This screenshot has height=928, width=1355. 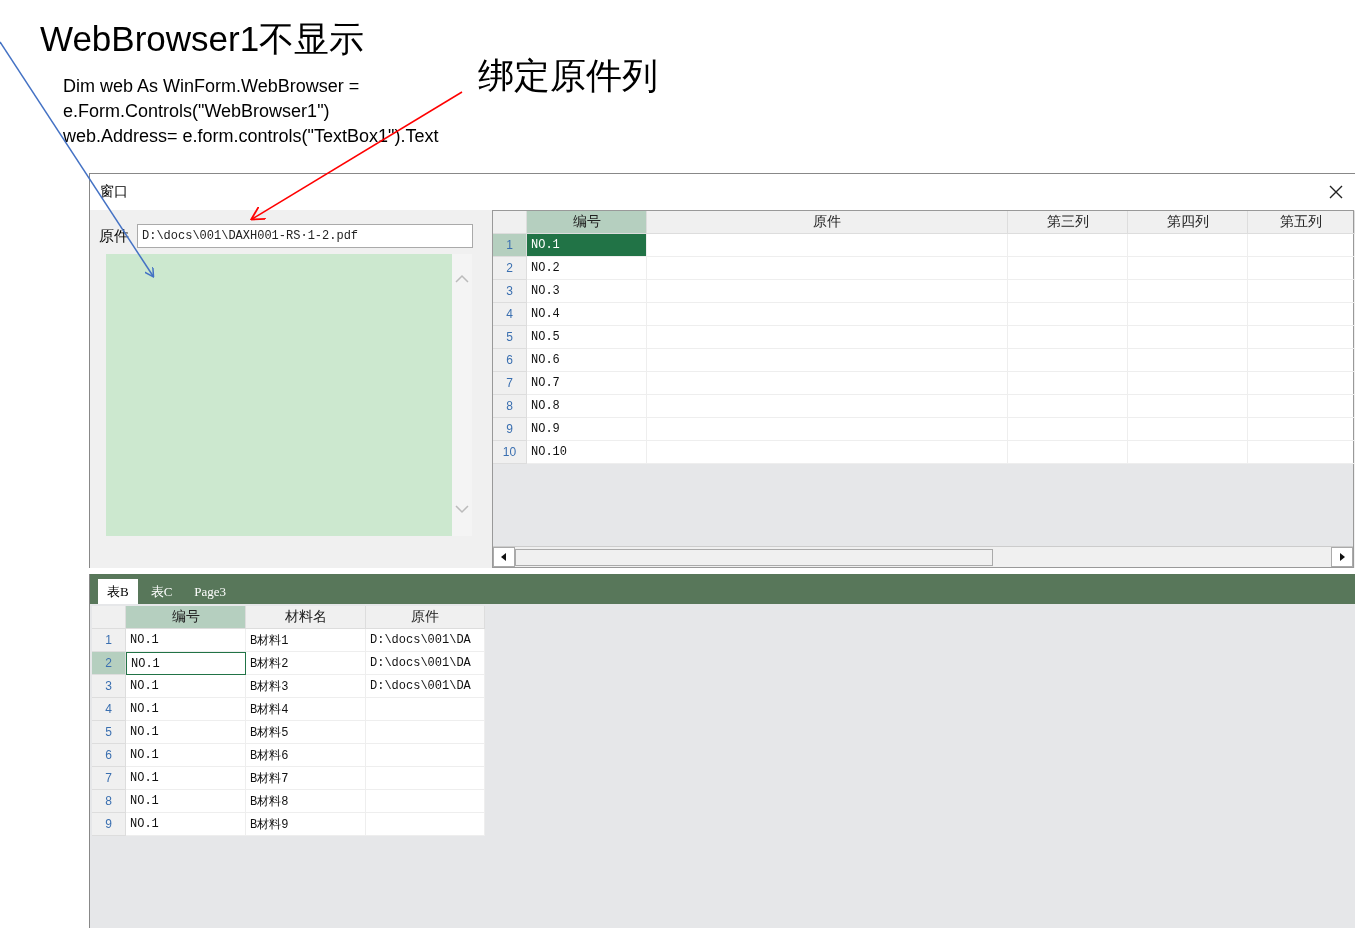 What do you see at coordinates (114, 192) in the screenshot?
I see `window-title: 窗口` at bounding box center [114, 192].